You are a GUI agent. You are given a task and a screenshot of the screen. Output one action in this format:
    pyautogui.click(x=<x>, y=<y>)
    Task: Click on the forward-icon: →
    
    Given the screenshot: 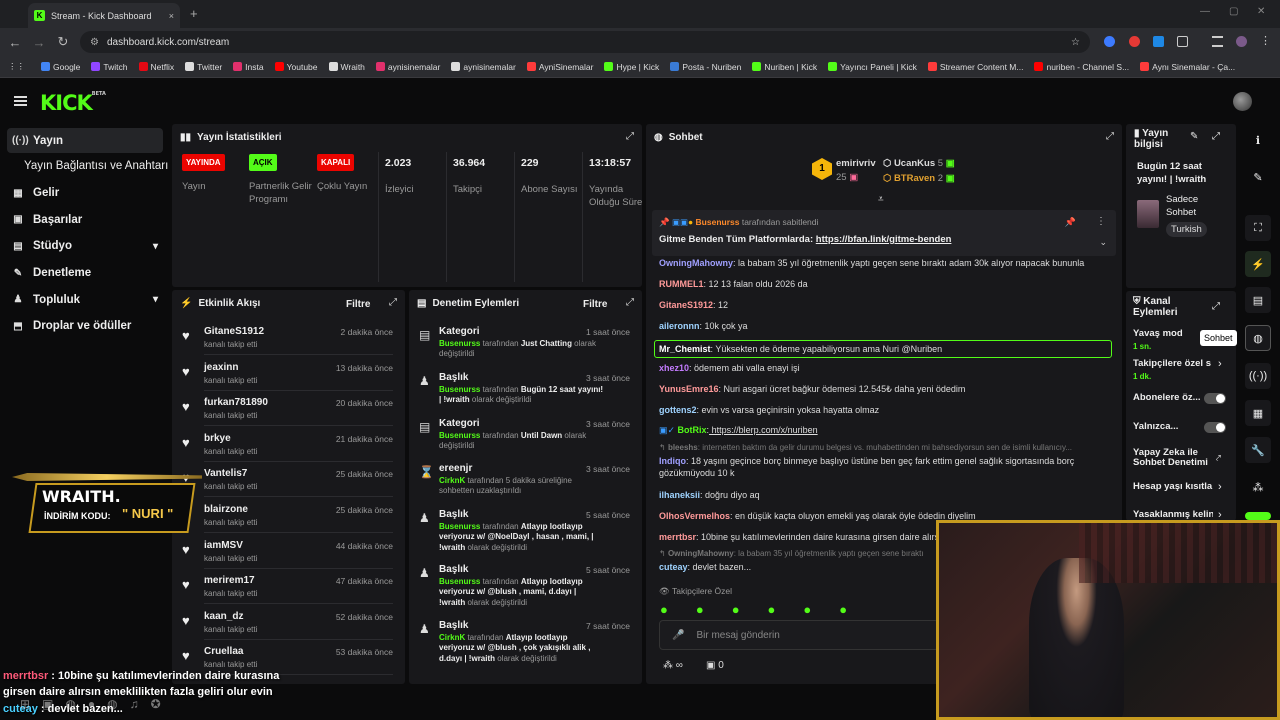 What is the action you would take?
    pyautogui.click(x=39, y=42)
    